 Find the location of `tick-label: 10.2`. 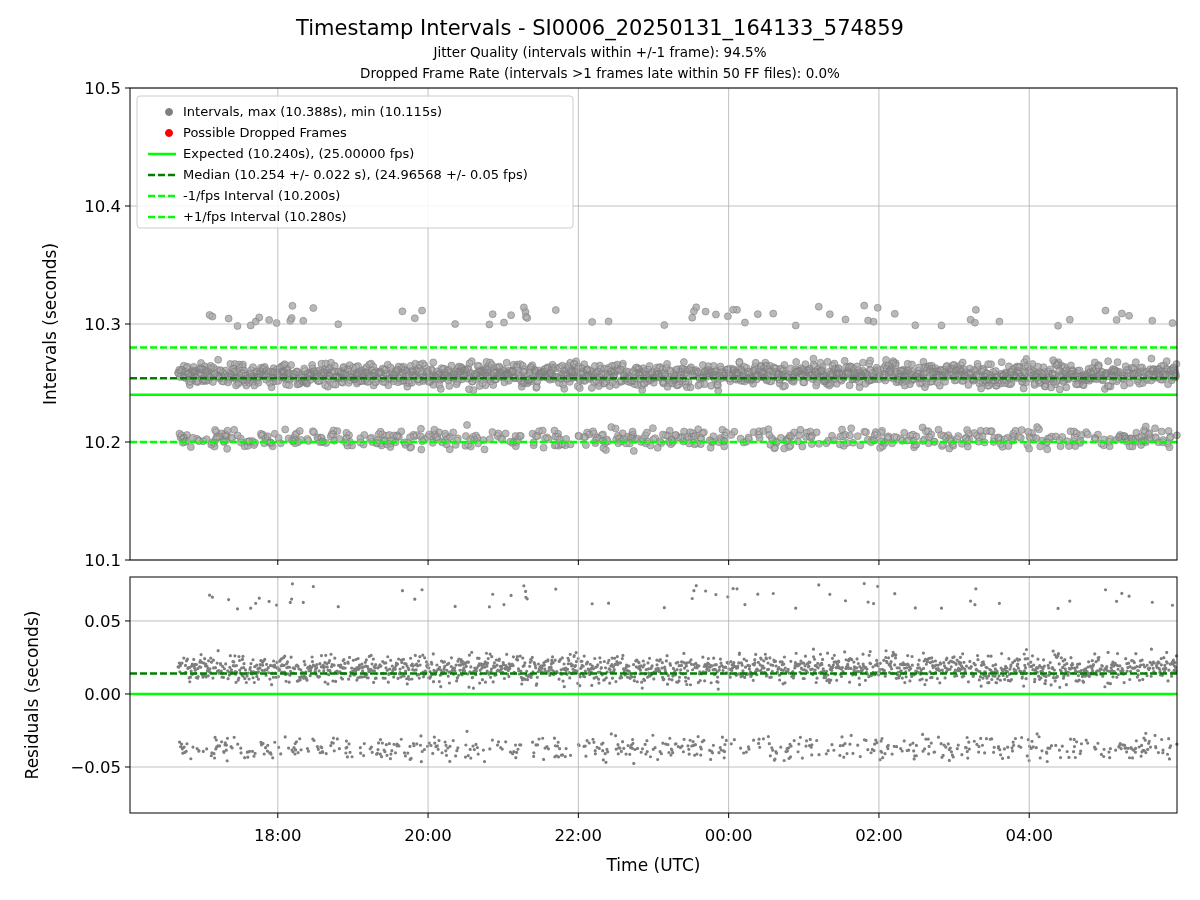

tick-label: 10.2 is located at coordinates (102, 442).